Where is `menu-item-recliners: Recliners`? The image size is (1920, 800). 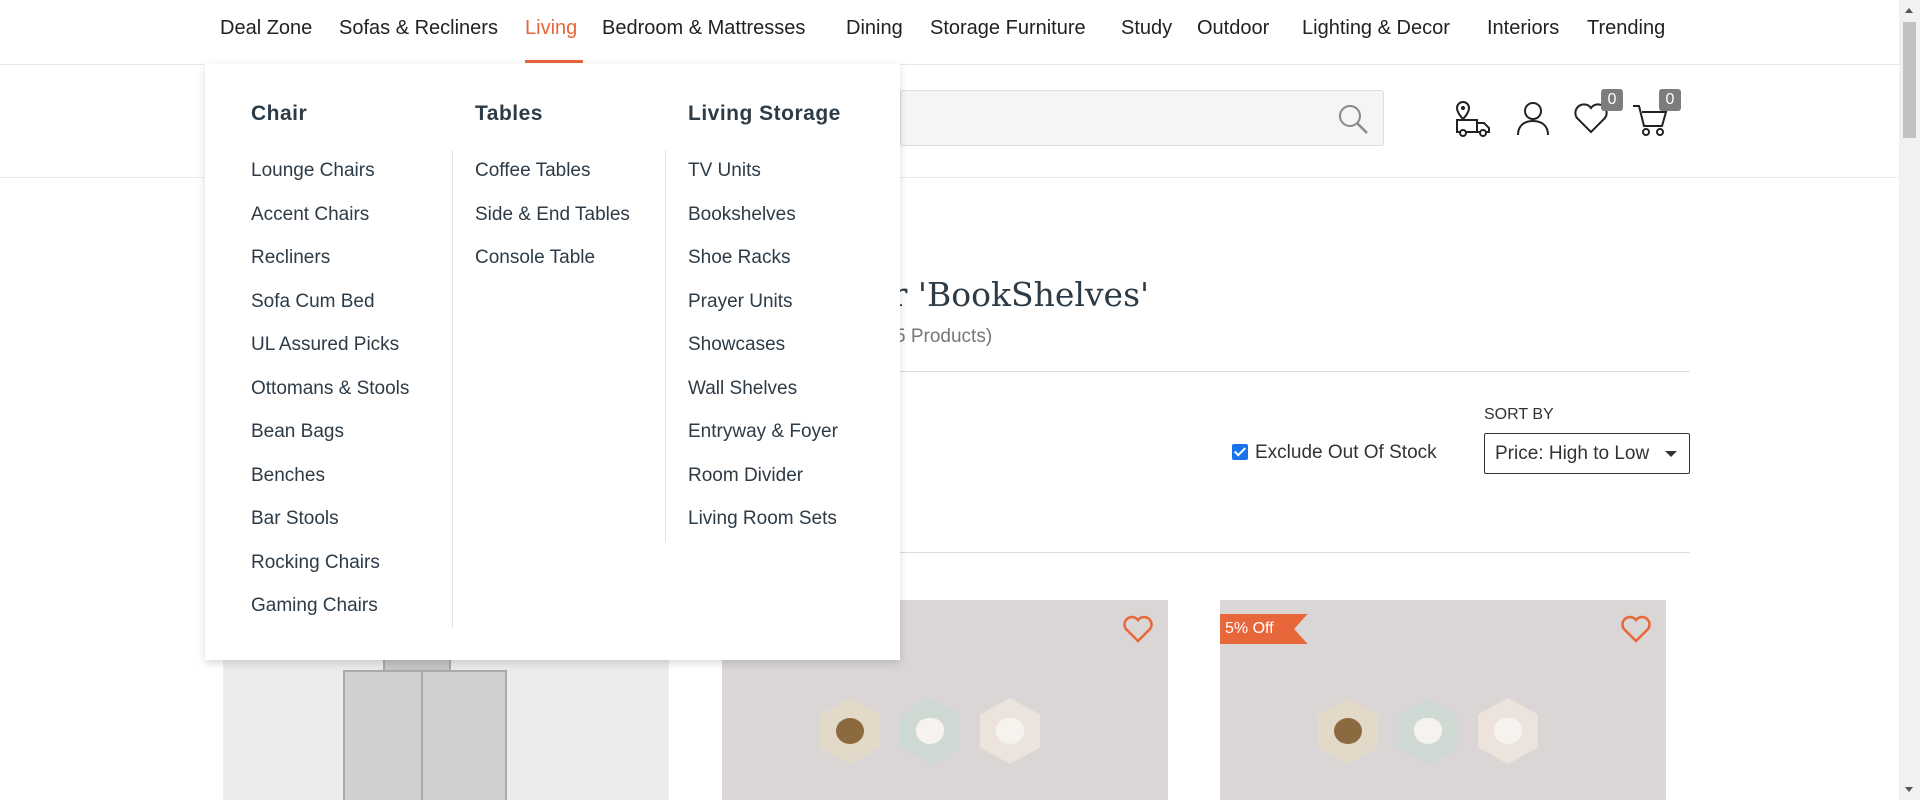
menu-item-recliners: Recliners is located at coordinates (330, 269).